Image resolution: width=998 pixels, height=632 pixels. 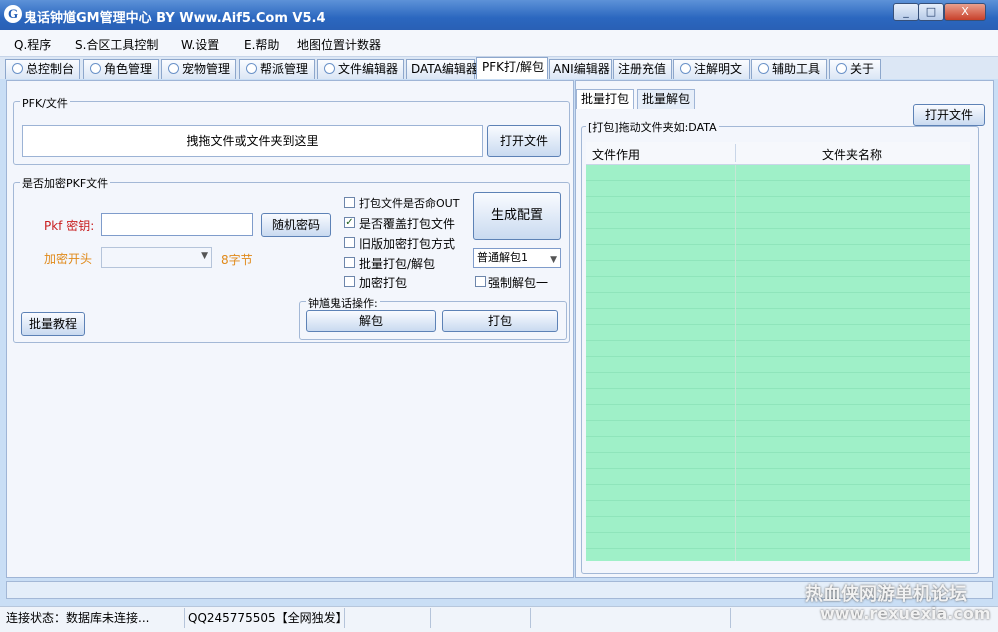 I want to click on unpack-button: 解包, so click(x=371, y=321).